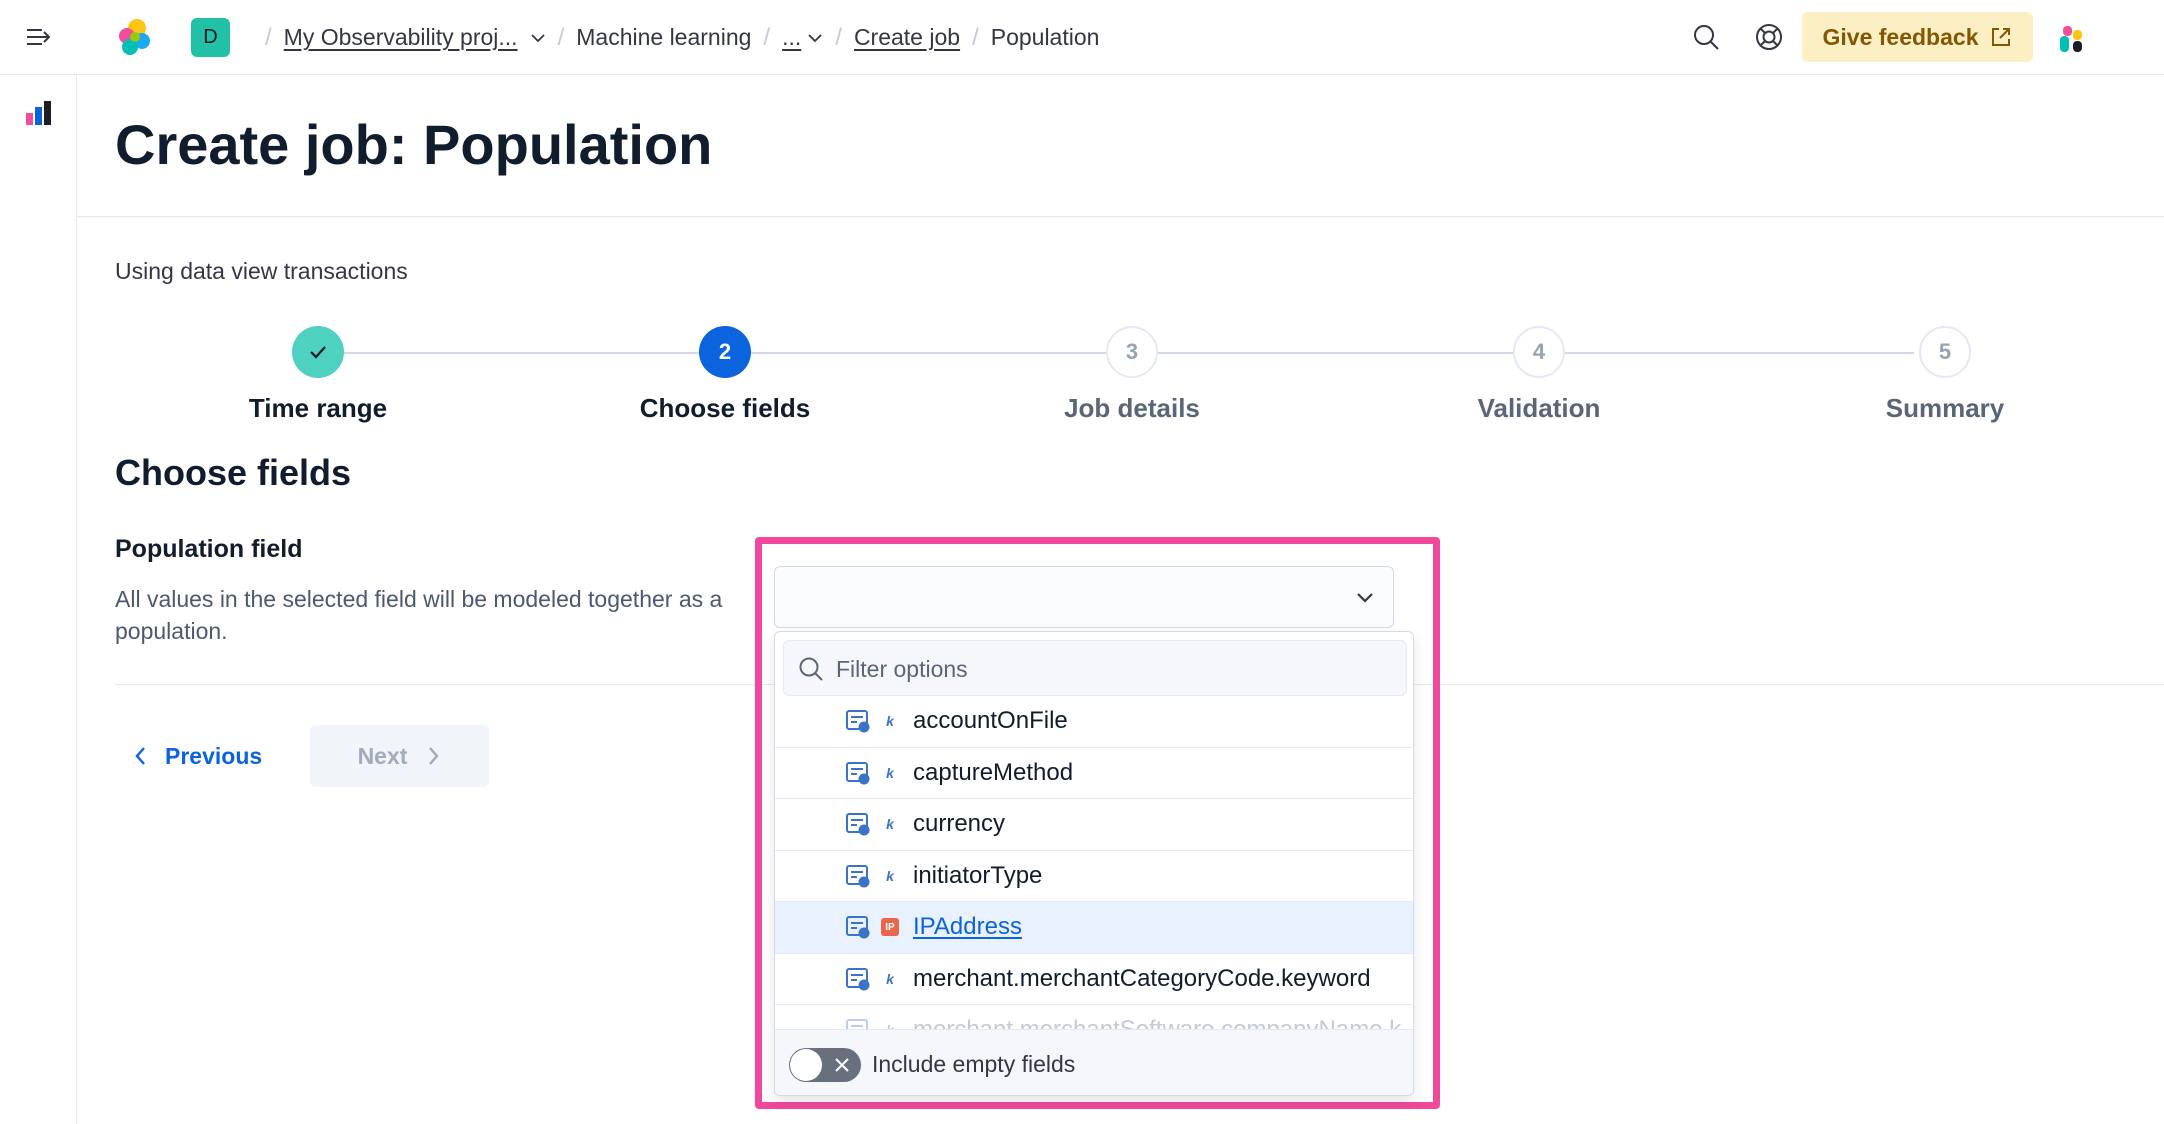  I want to click on space-avatar: D, so click(210, 37).